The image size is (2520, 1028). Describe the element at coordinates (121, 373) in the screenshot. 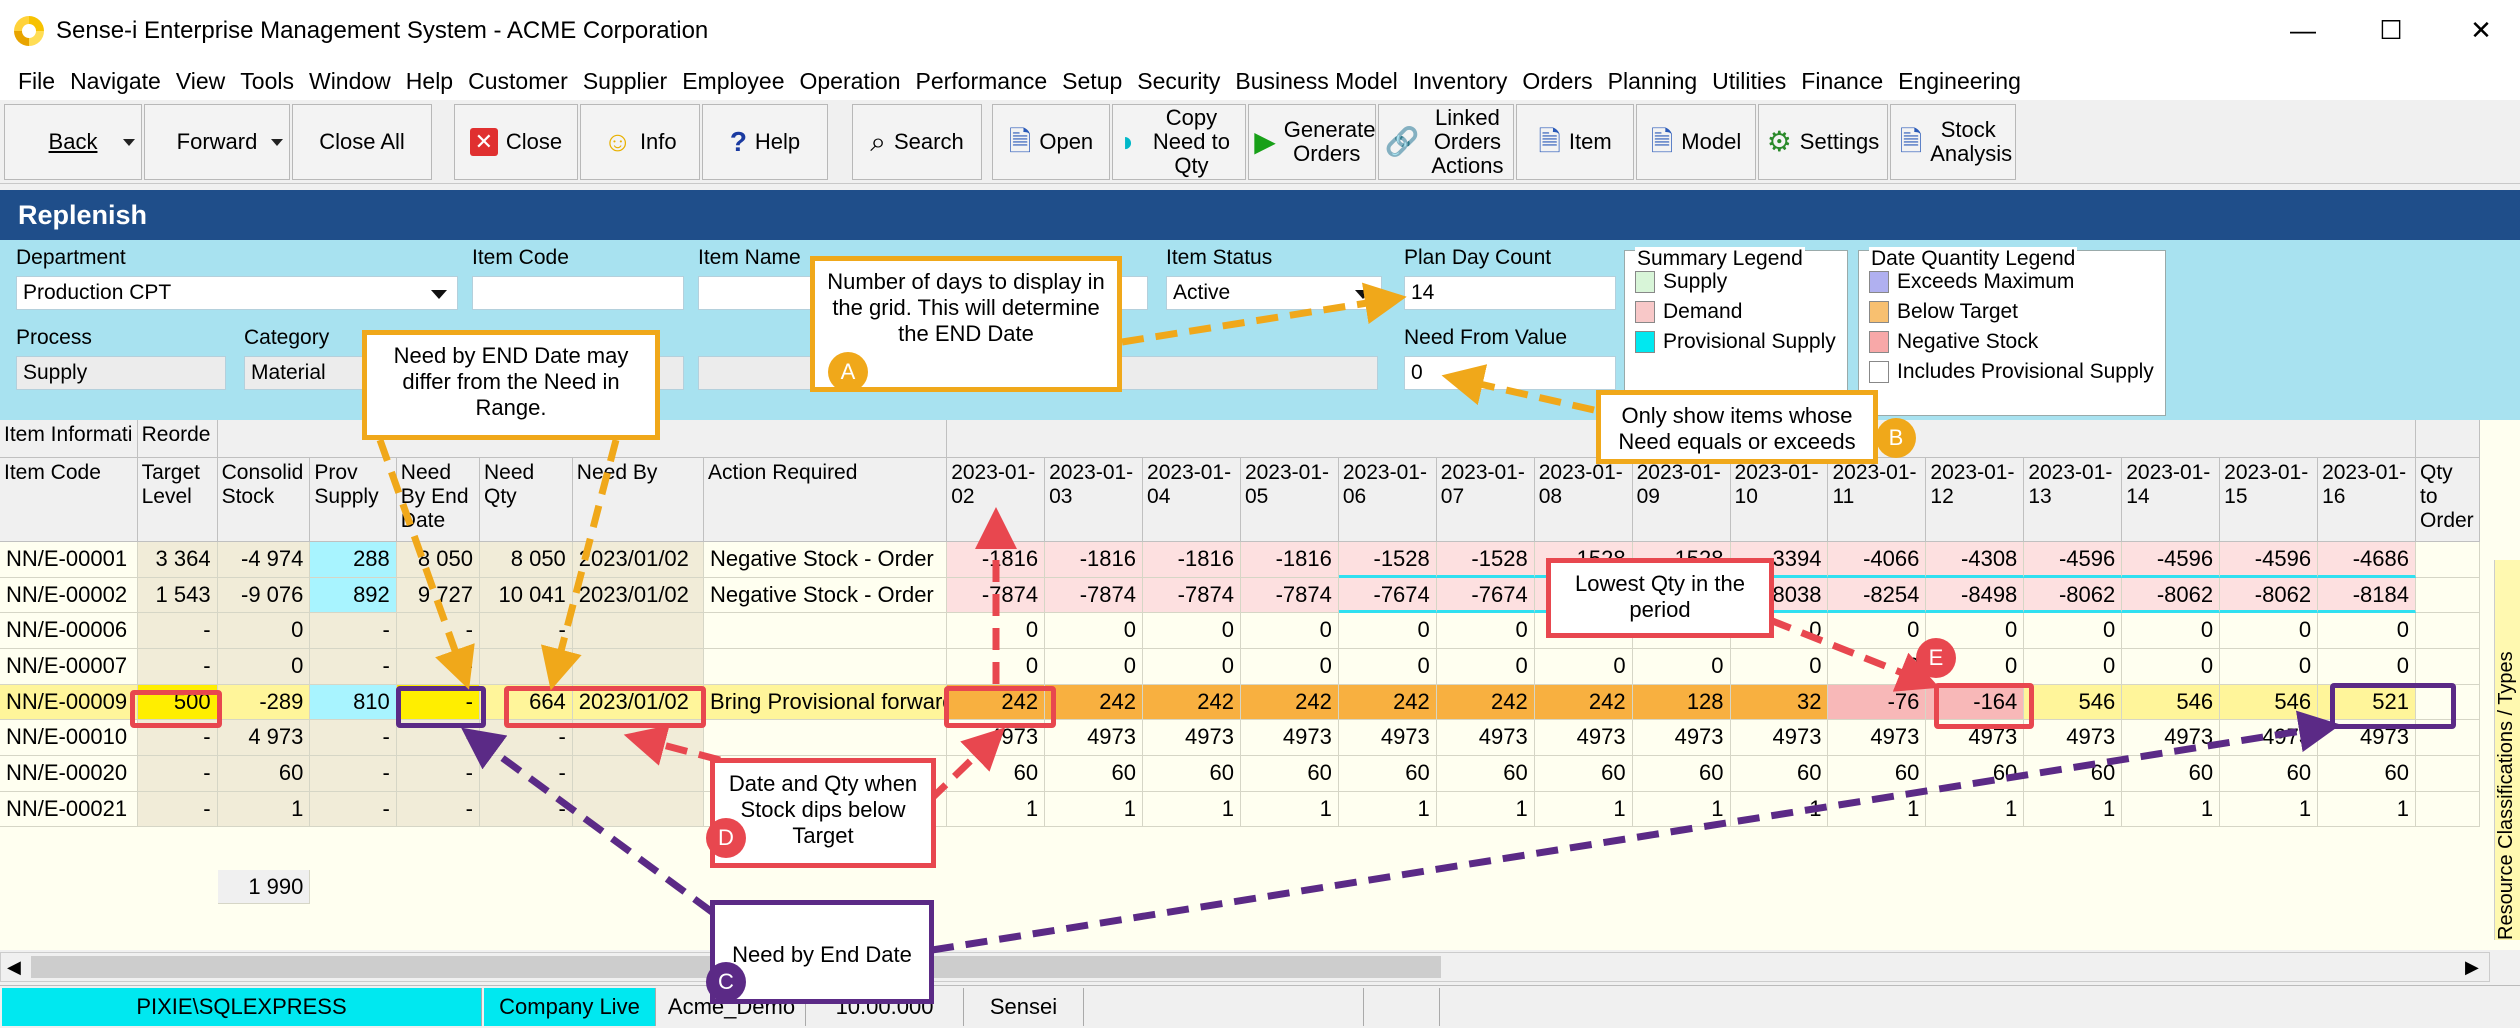

I see `process-input: Supply` at that location.